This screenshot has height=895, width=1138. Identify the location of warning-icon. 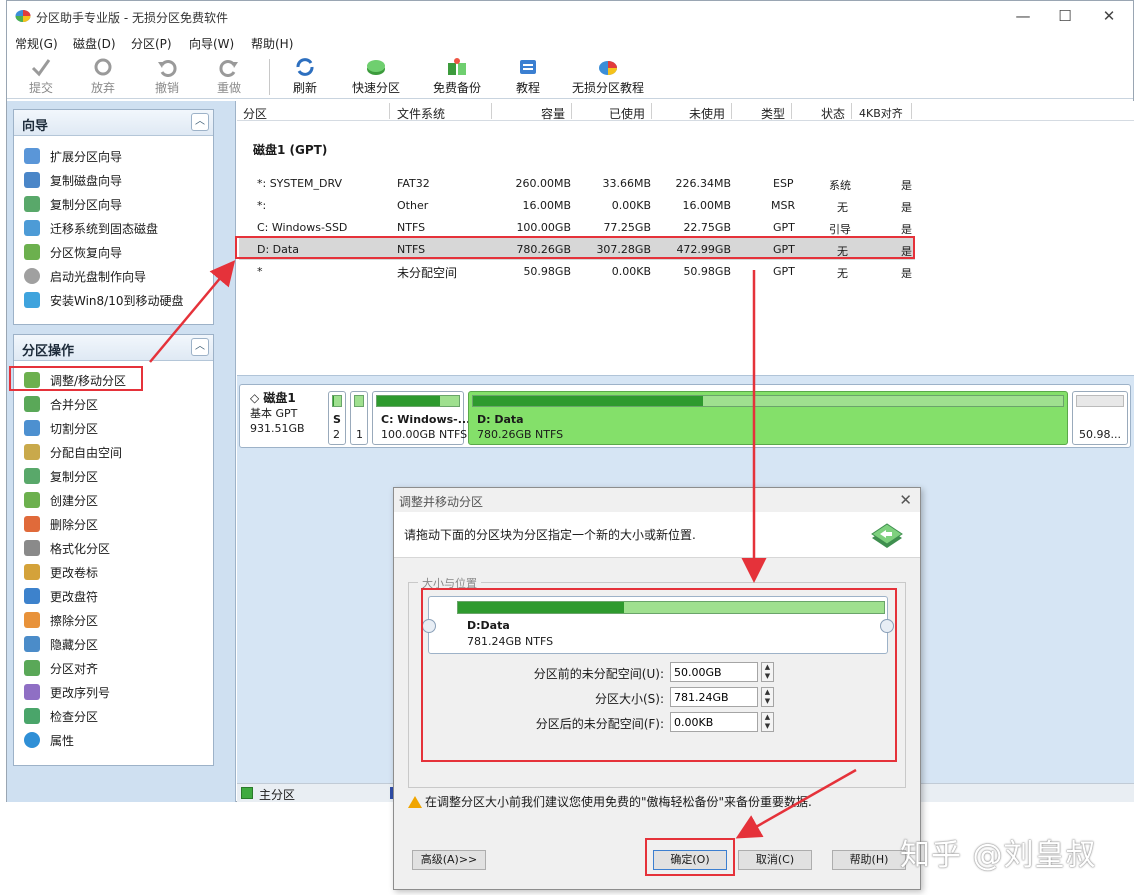
(415, 802).